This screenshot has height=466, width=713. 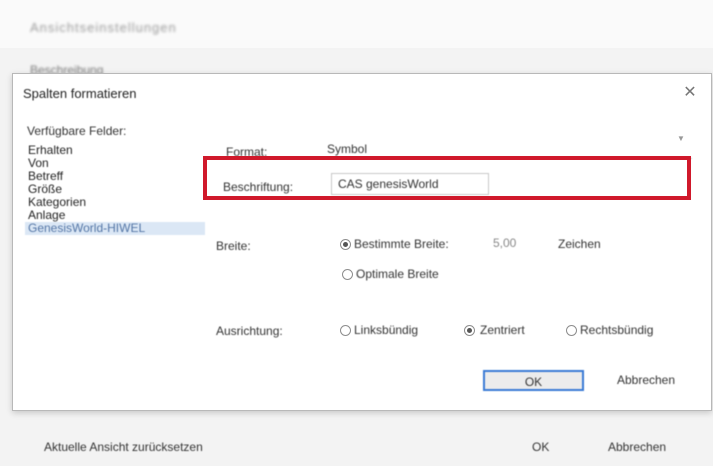 I want to click on width-label: Breite:, so click(x=233, y=246).